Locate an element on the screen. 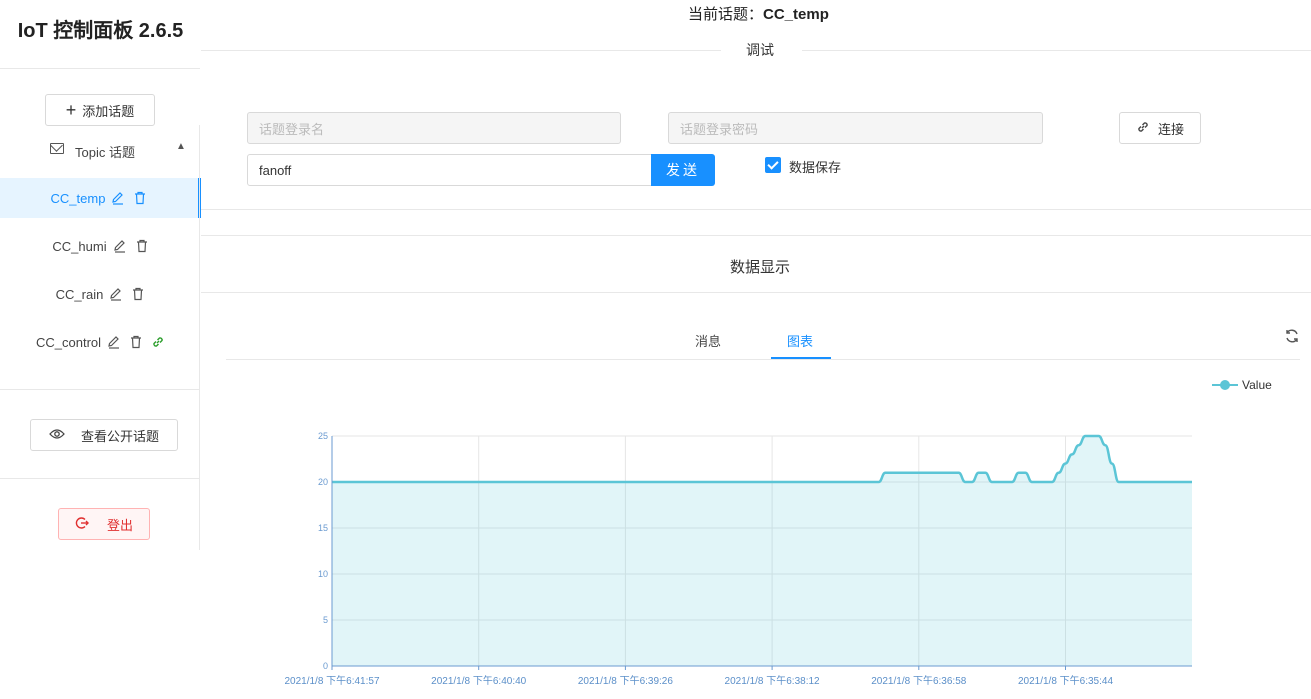  x-tick-label: 2021/1/8 下午6:36:58 is located at coordinates (919, 680).